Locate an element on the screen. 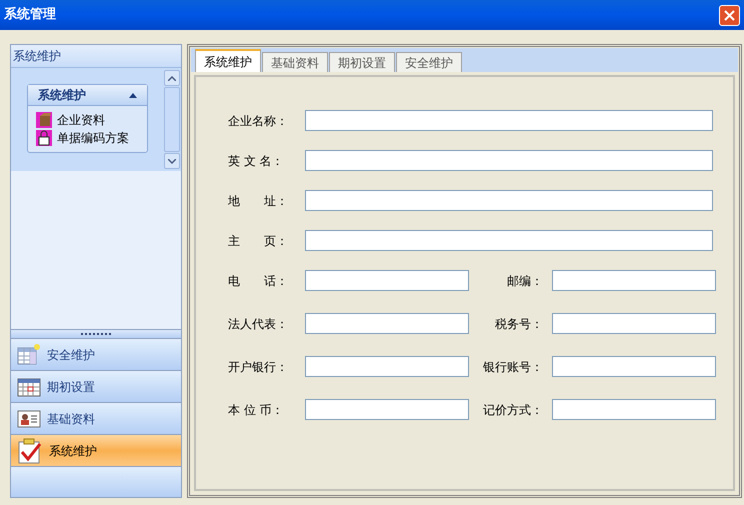 The width and height of the screenshot is (744, 505). group-item: 单据编码方案 is located at coordinates (91, 138).